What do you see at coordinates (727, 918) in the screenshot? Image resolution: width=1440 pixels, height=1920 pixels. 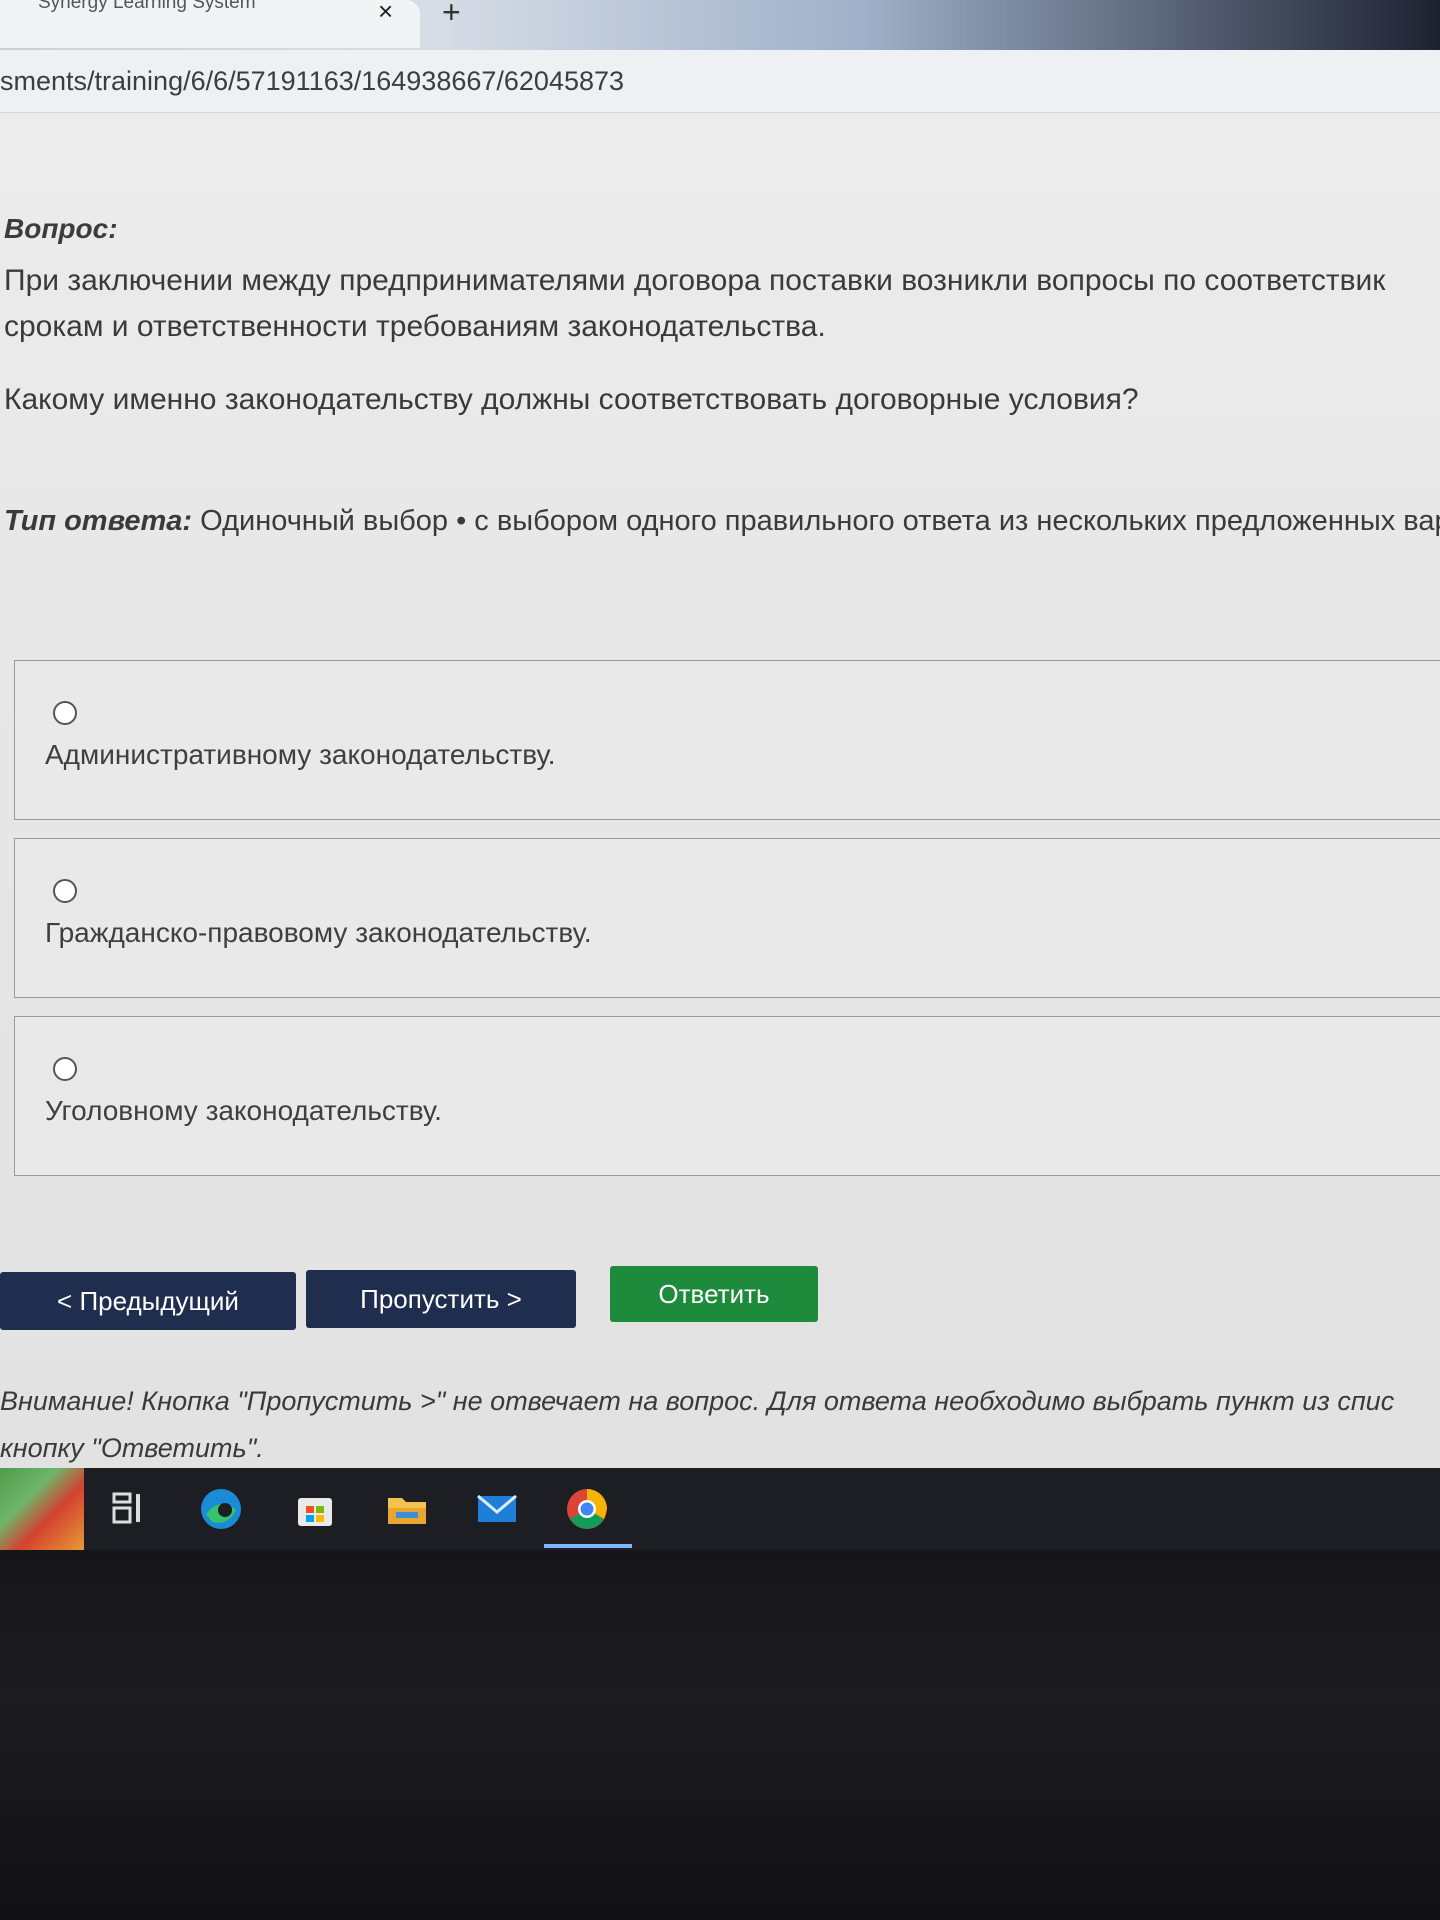 I see `option-2: Гражданско-правовому законодательству.` at bounding box center [727, 918].